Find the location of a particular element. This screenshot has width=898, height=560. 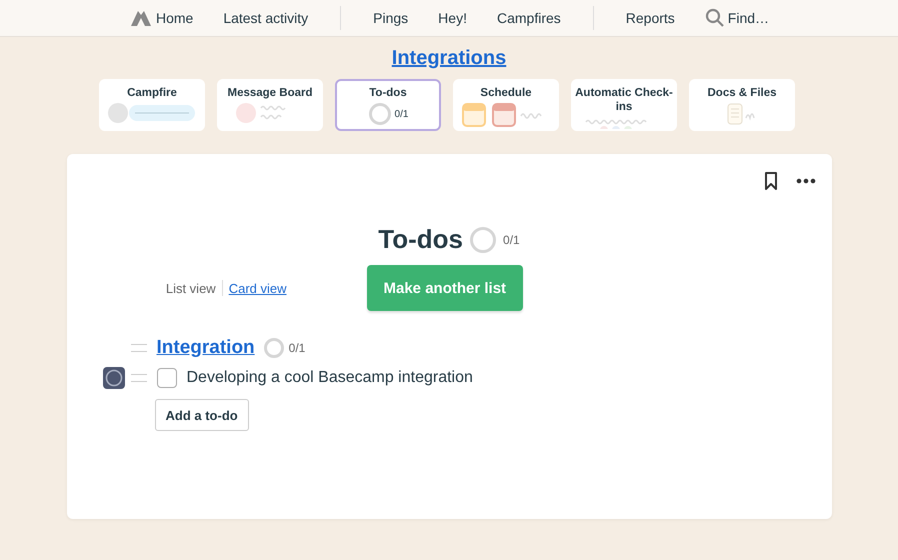

nav-link: Hey! is located at coordinates (452, 18).